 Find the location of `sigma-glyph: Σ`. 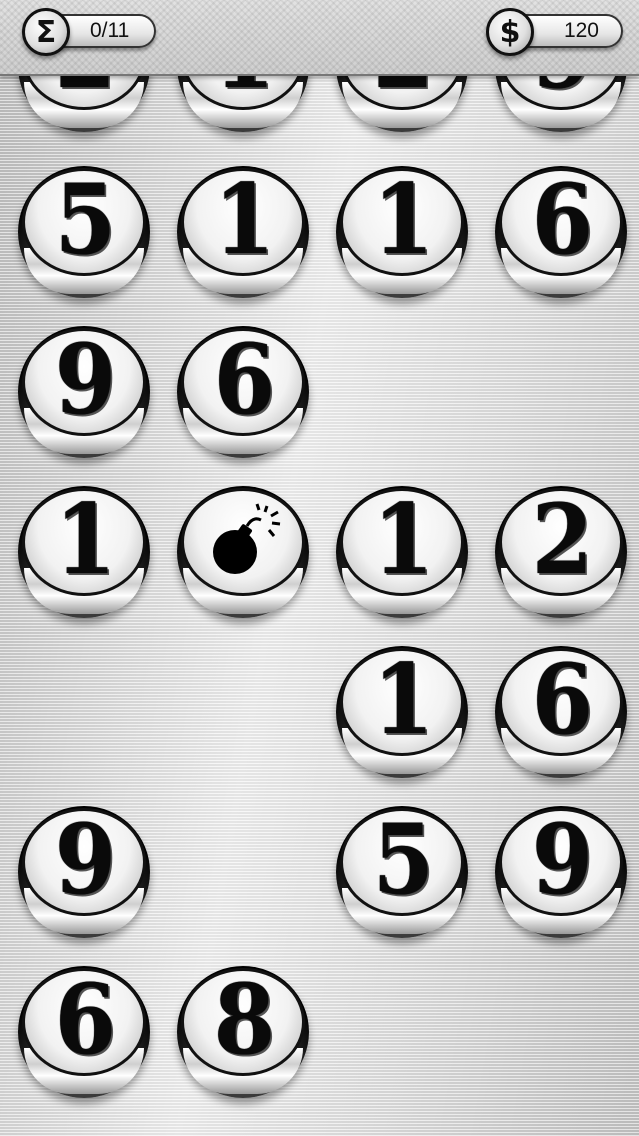

sigma-glyph: Σ is located at coordinates (46, 32).